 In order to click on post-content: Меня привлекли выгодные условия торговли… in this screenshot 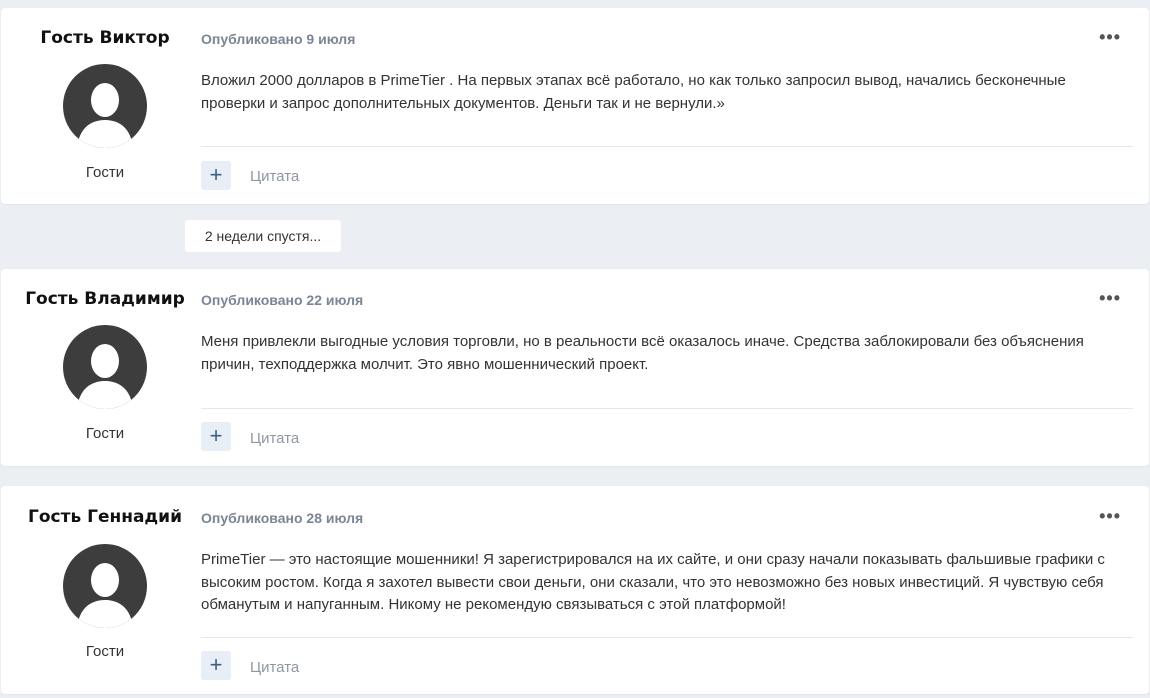, I will do `click(642, 353)`.